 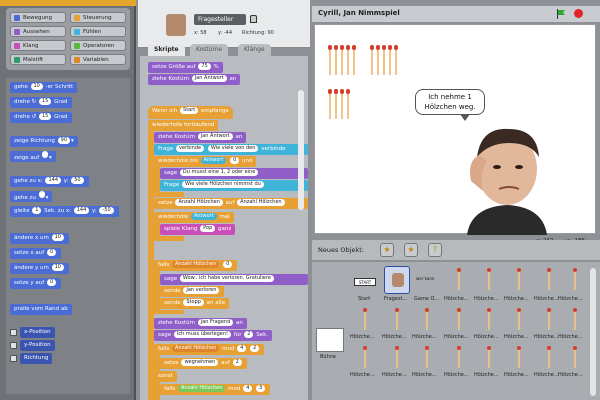 What do you see at coordinates (98, 31) in the screenshot?
I see `category-fuehlen: Fühlen` at bounding box center [98, 31].